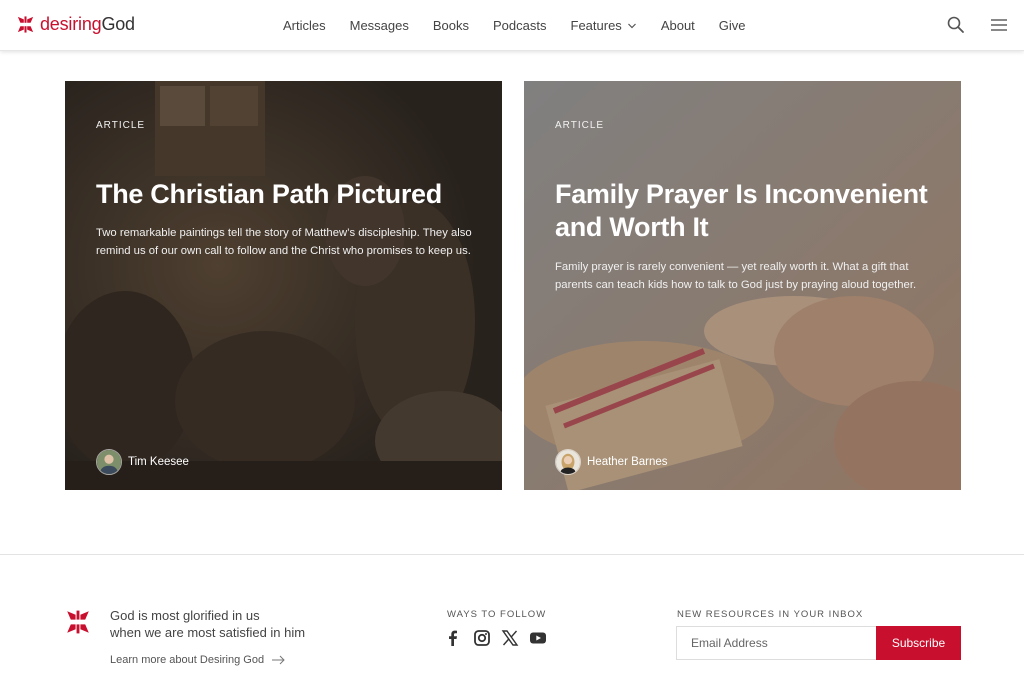  Describe the element at coordinates (918, 643) in the screenshot. I see `subscribe-button: Subscribe` at that location.